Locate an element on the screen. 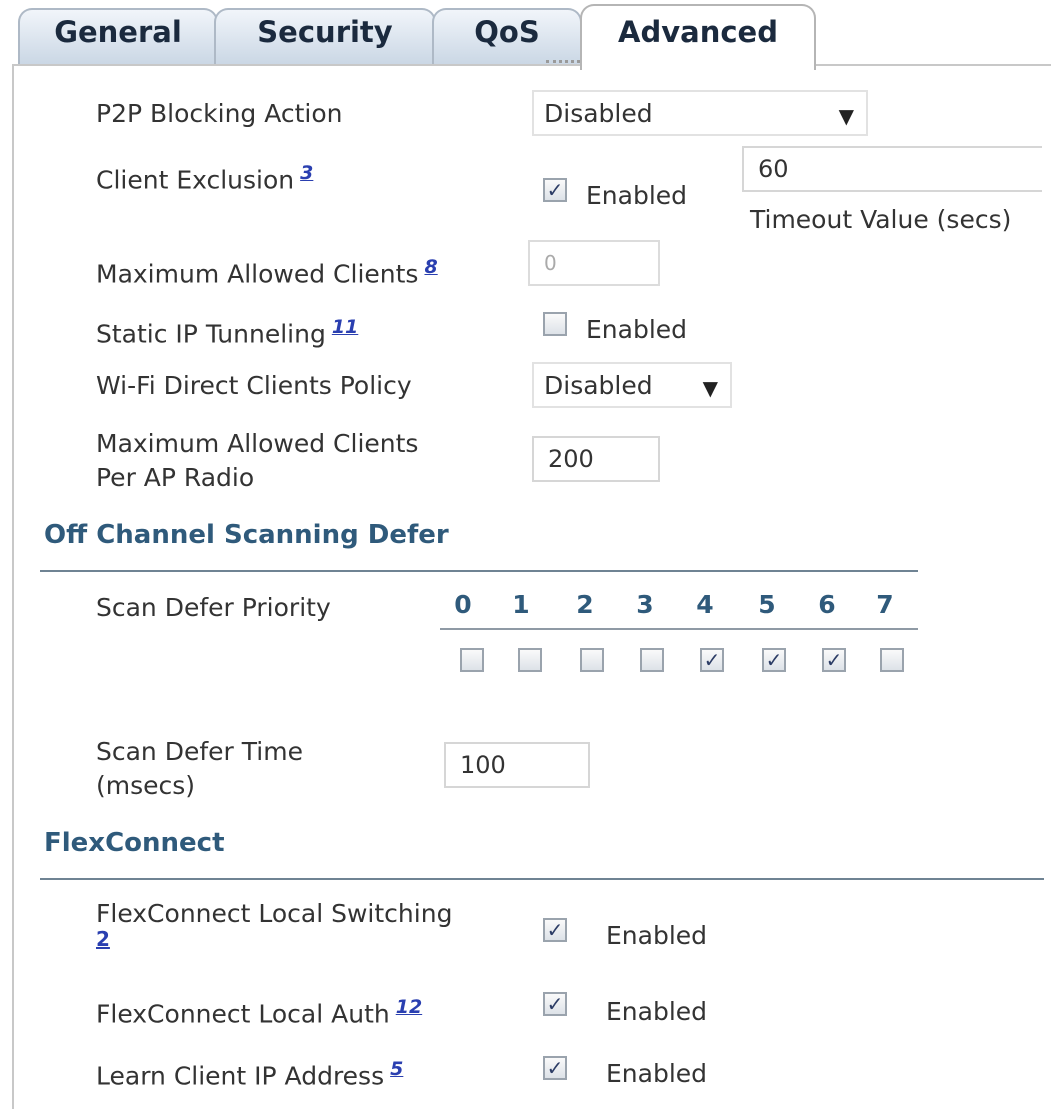  wifi-direct-policy-label: Wi-Fi Direct Clients Policy is located at coordinates (254, 385).